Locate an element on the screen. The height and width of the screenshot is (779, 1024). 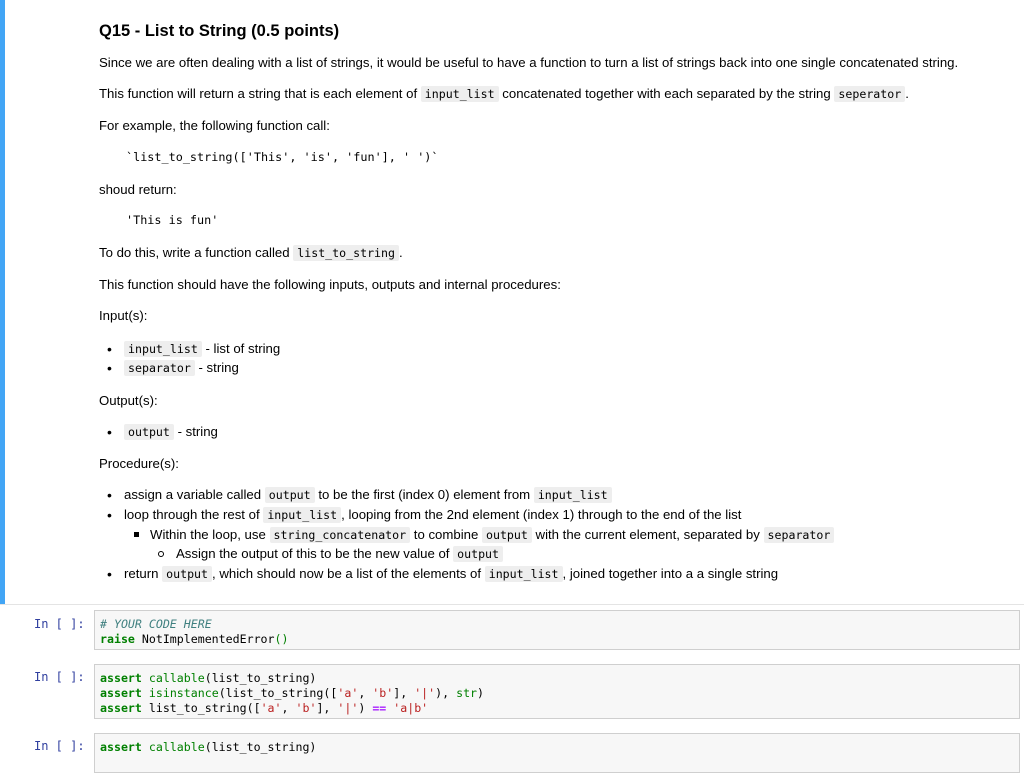
code-token: (list_to_string([ is located at coordinates (278, 693).